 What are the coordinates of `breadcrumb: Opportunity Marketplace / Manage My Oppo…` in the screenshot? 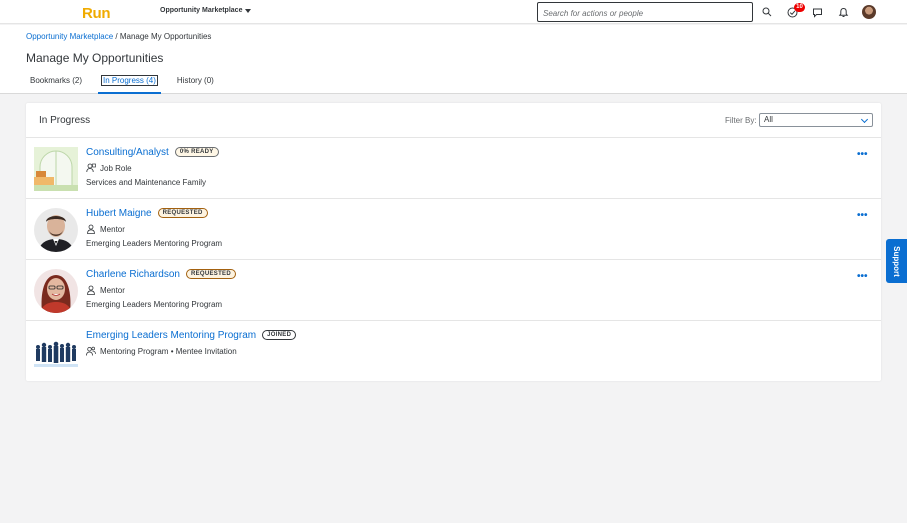 It's located at (118, 36).